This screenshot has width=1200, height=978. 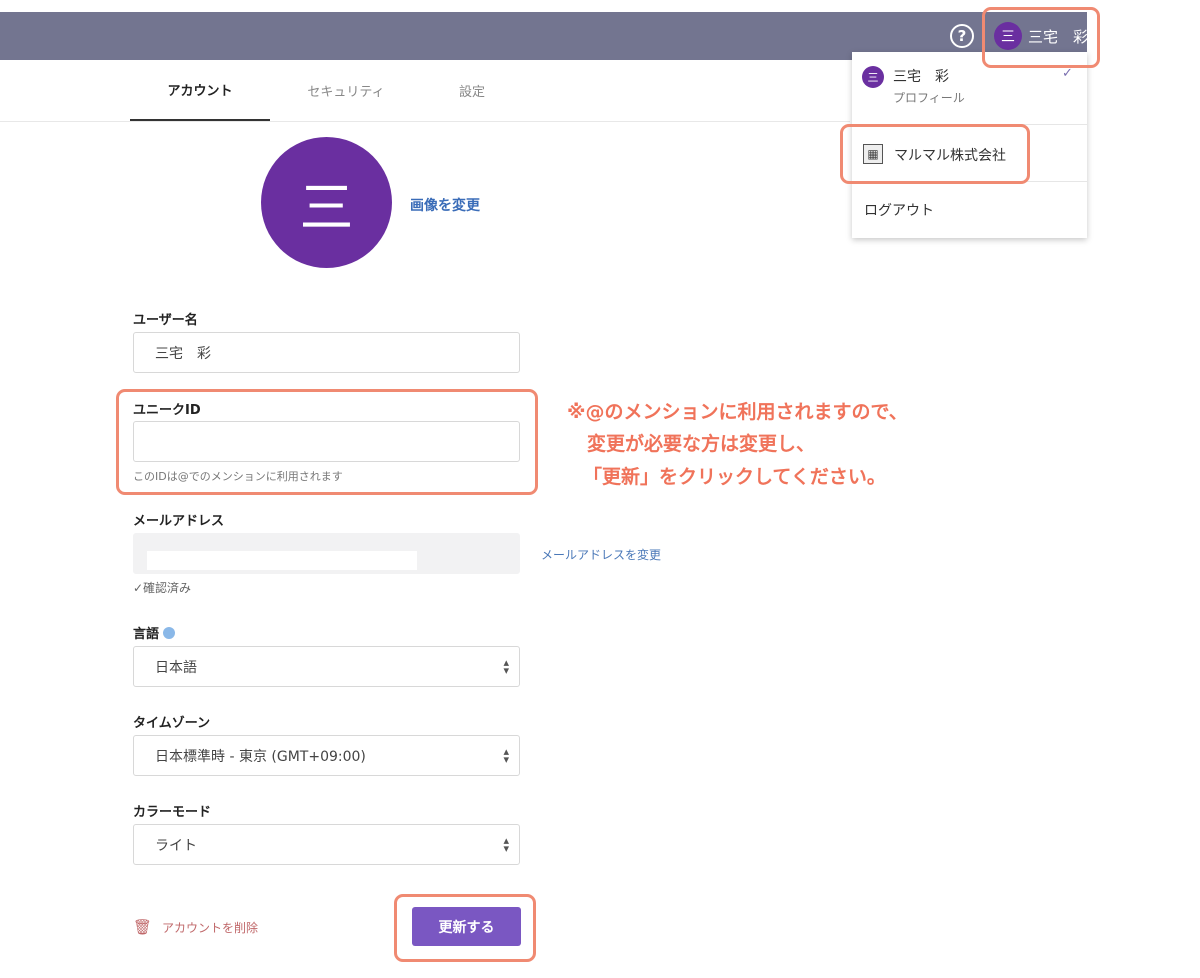 What do you see at coordinates (737, 412) in the screenshot?
I see `annotation-line-1: ※@のメンションに利用されますので、` at bounding box center [737, 412].